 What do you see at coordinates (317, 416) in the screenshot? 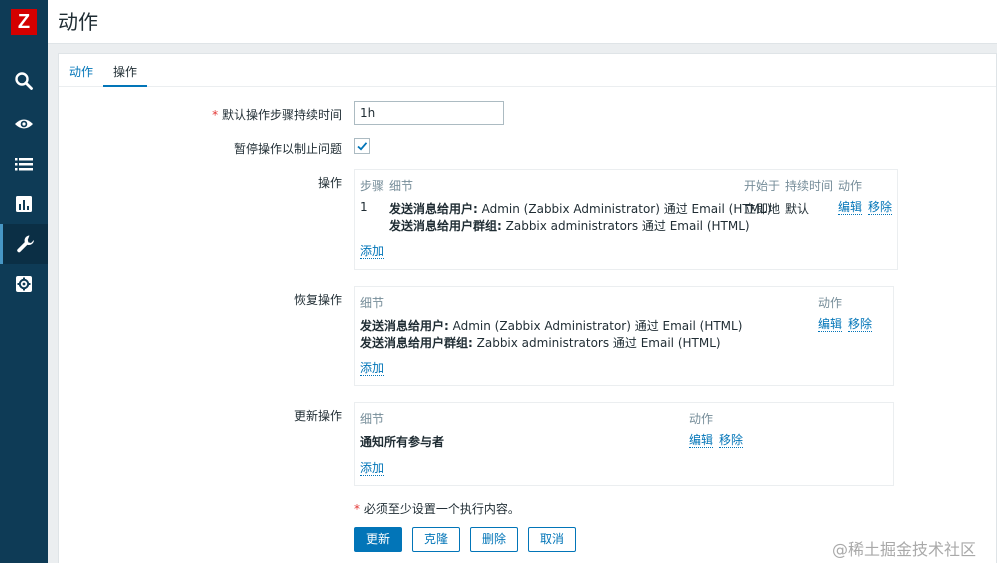
I see `update-label: 更新操作` at bounding box center [317, 416].